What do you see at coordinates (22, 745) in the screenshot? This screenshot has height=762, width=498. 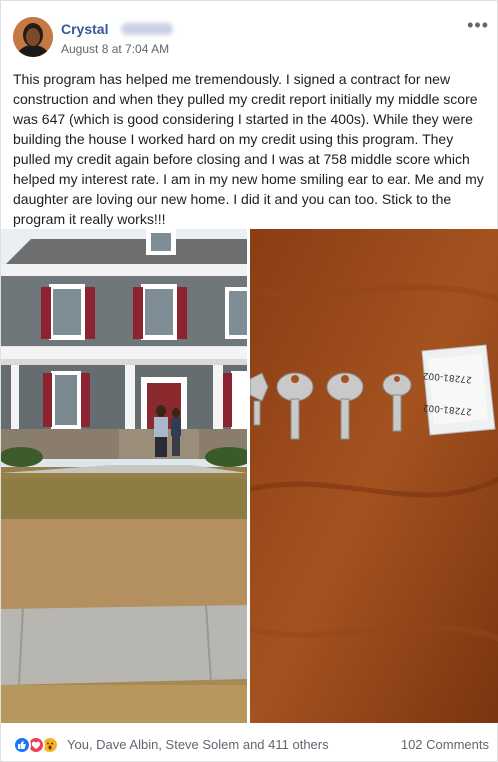 I see `like-icon` at bounding box center [22, 745].